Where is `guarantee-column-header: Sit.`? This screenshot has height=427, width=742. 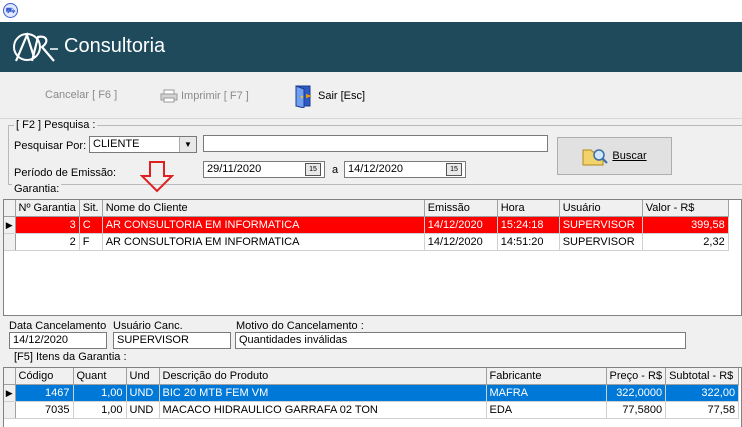 guarantee-column-header: Sit. is located at coordinates (91, 208).